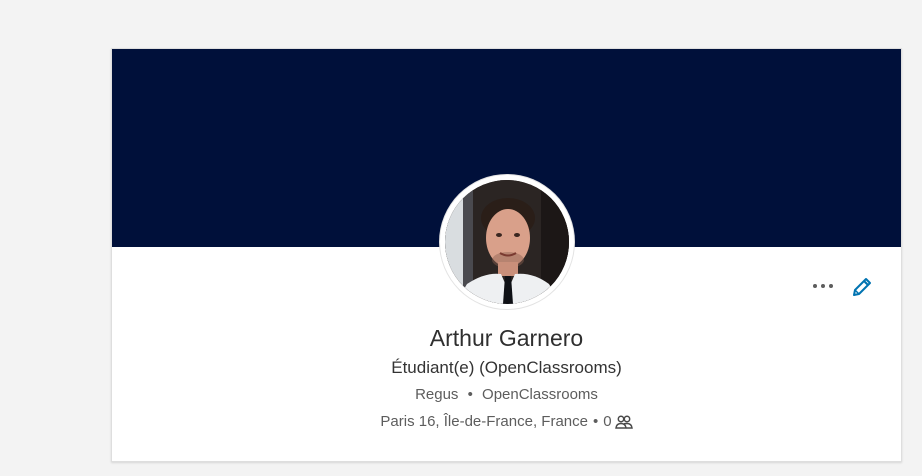  I want to click on pencil-icon, so click(862, 287).